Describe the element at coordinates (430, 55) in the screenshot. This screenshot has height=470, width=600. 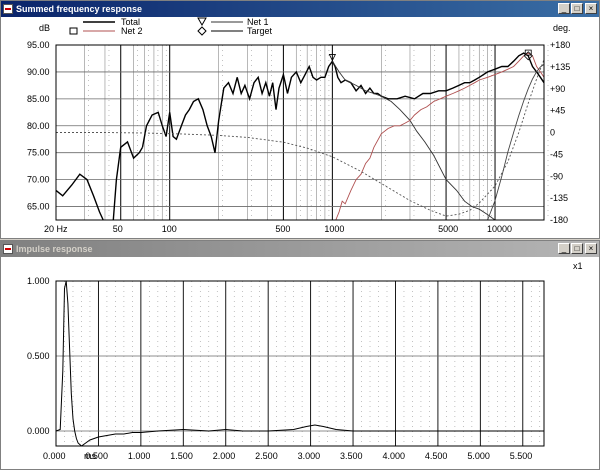
I see `frequency-markers` at that location.